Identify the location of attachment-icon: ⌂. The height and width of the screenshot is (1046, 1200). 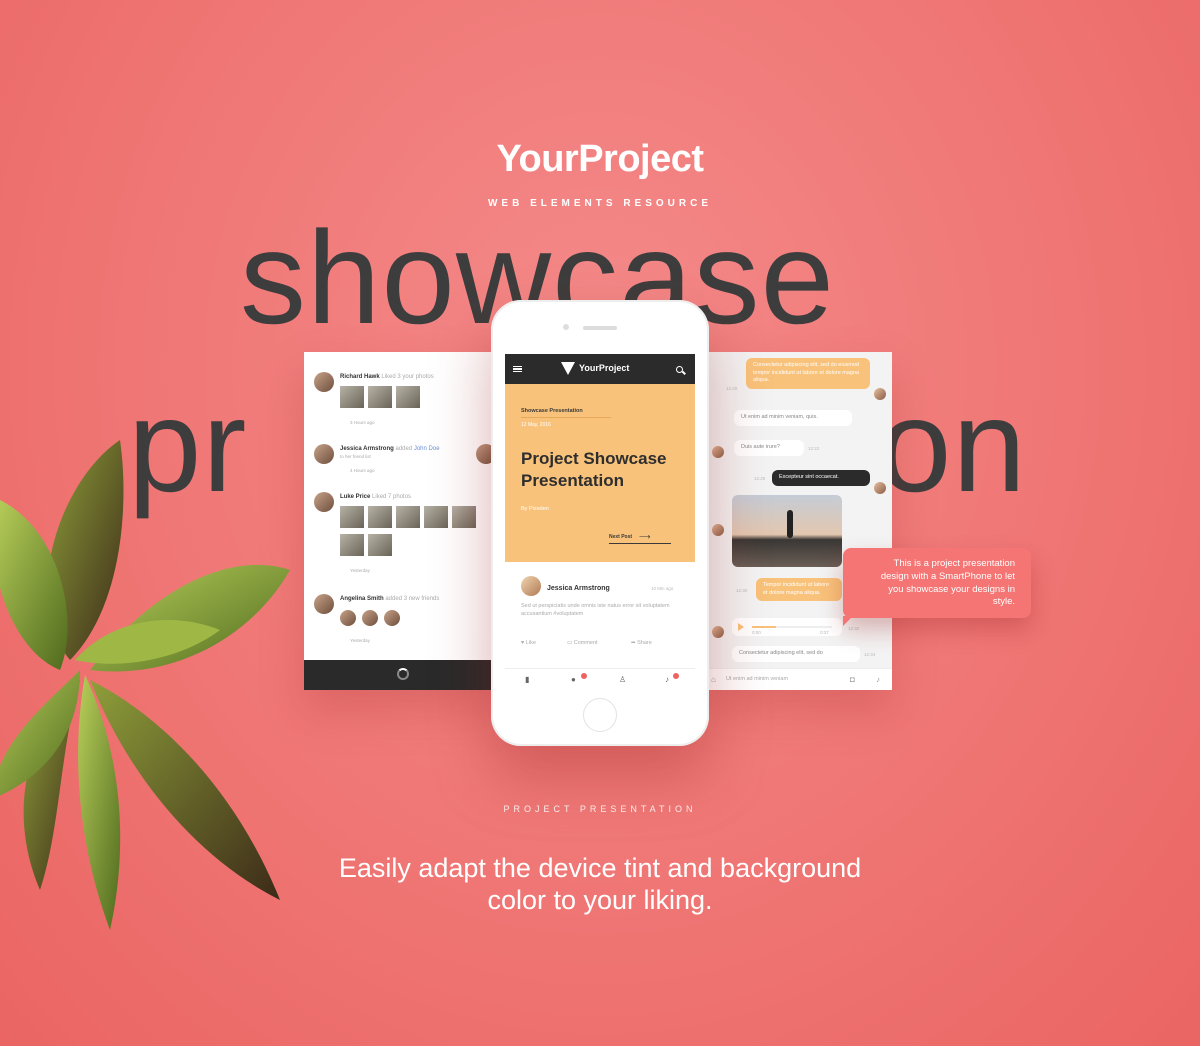
(713, 679).